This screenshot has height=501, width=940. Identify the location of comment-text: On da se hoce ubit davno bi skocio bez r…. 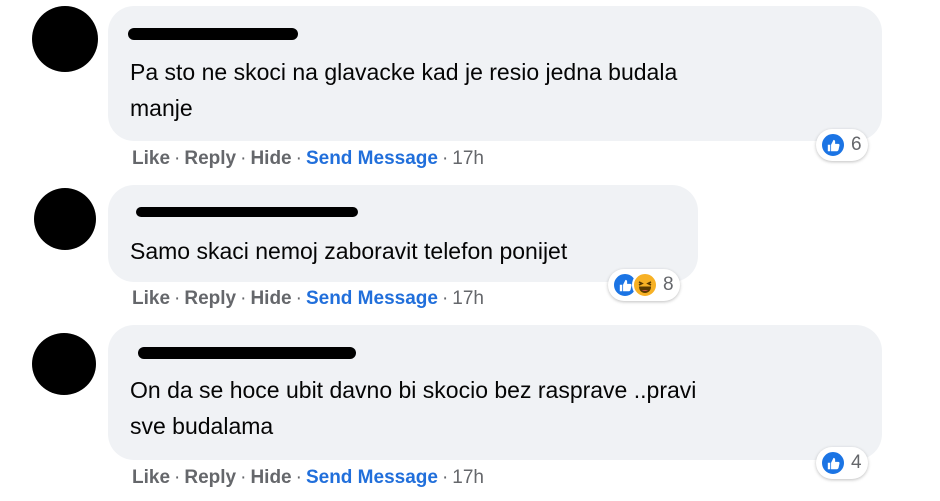
(413, 408).